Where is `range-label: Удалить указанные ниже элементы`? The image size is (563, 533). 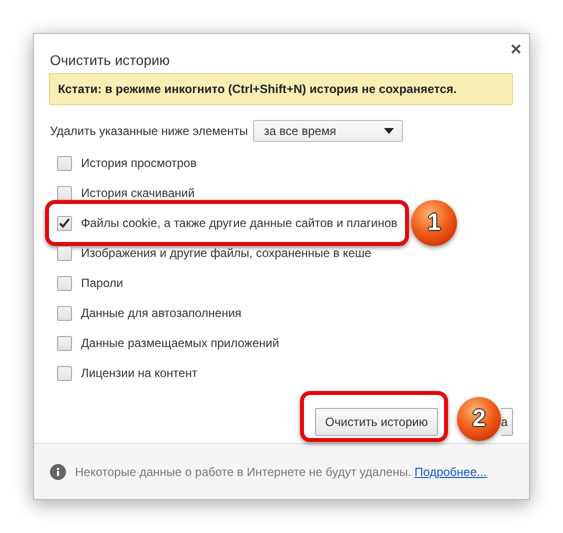 range-label: Удалить указанные ниже элементы is located at coordinates (149, 131).